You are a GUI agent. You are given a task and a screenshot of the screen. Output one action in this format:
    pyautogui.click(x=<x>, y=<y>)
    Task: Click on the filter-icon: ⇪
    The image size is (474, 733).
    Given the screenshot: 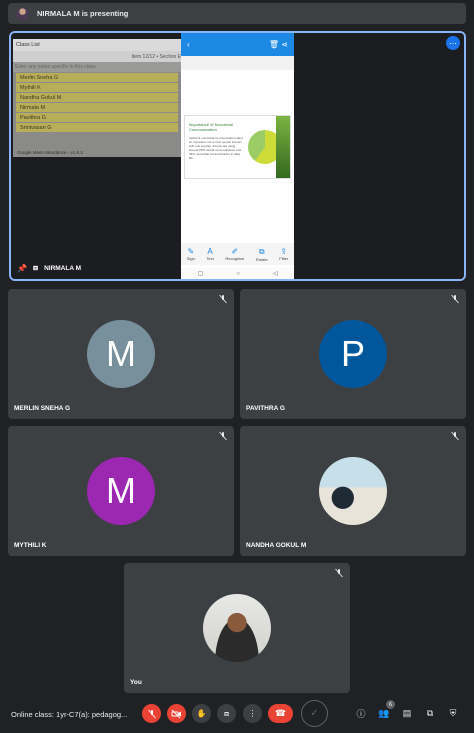 What is the action you would take?
    pyautogui.click(x=284, y=251)
    